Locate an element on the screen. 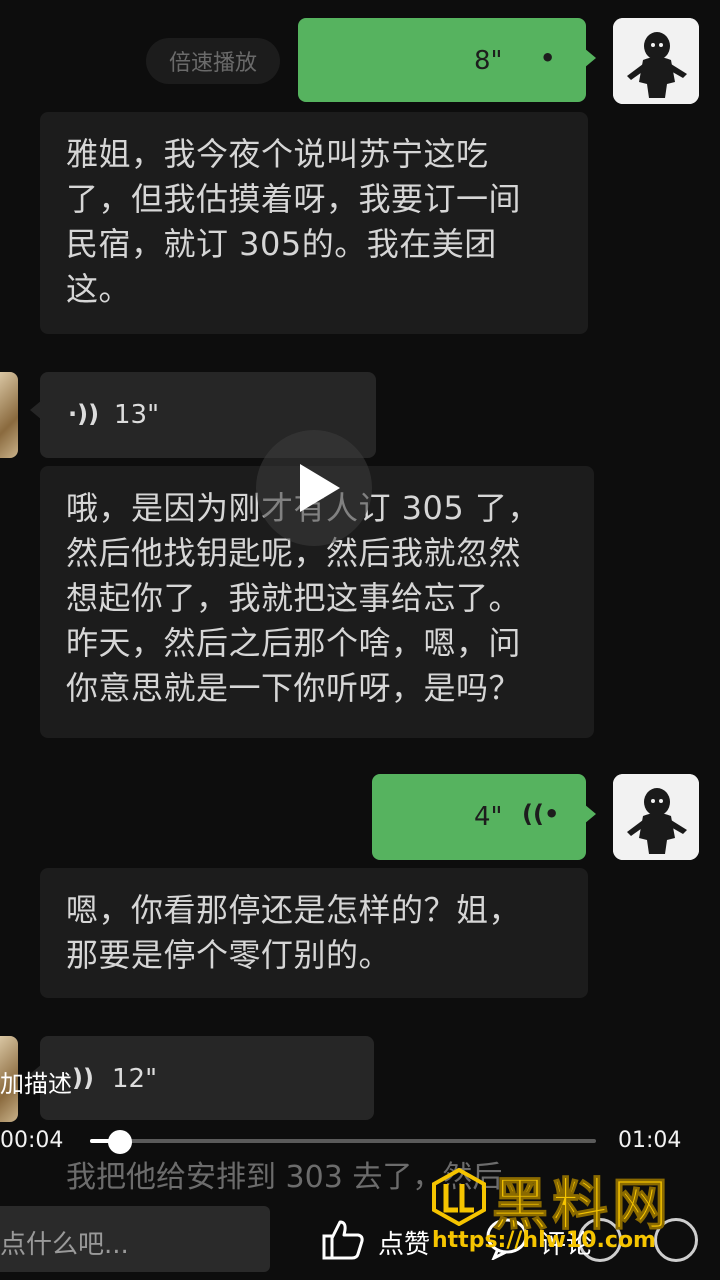  received-voice-message: )) 12" is located at coordinates (202, 1078).